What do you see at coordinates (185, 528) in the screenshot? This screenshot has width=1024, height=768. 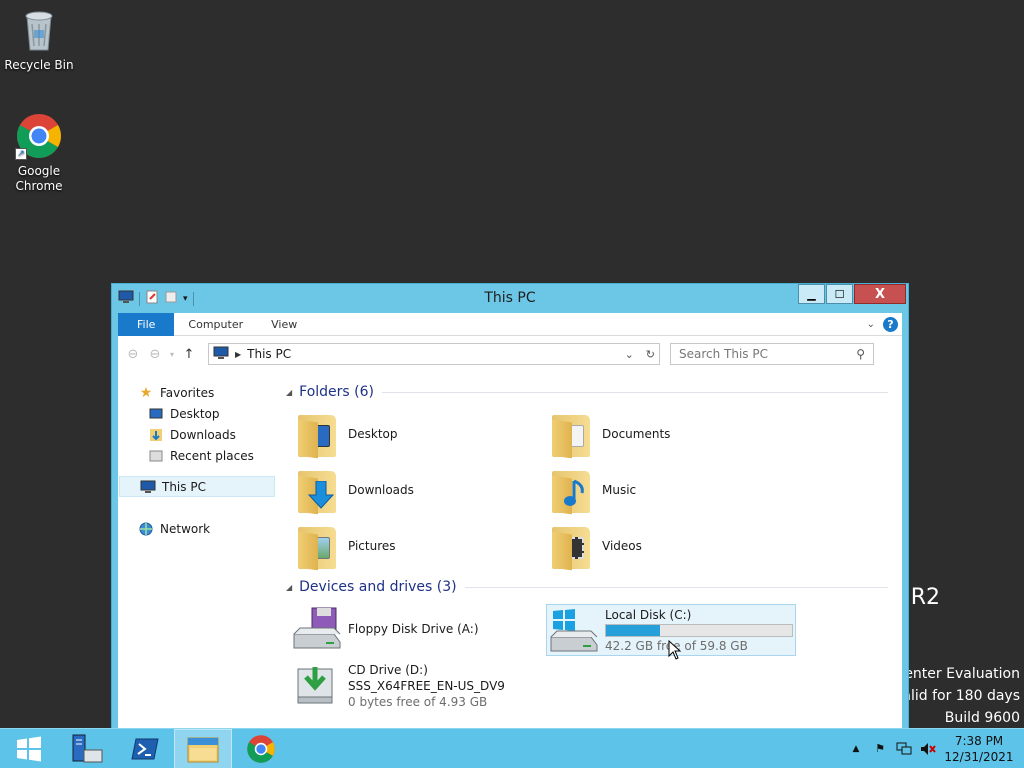 I see `nav-network-label: Network` at bounding box center [185, 528].